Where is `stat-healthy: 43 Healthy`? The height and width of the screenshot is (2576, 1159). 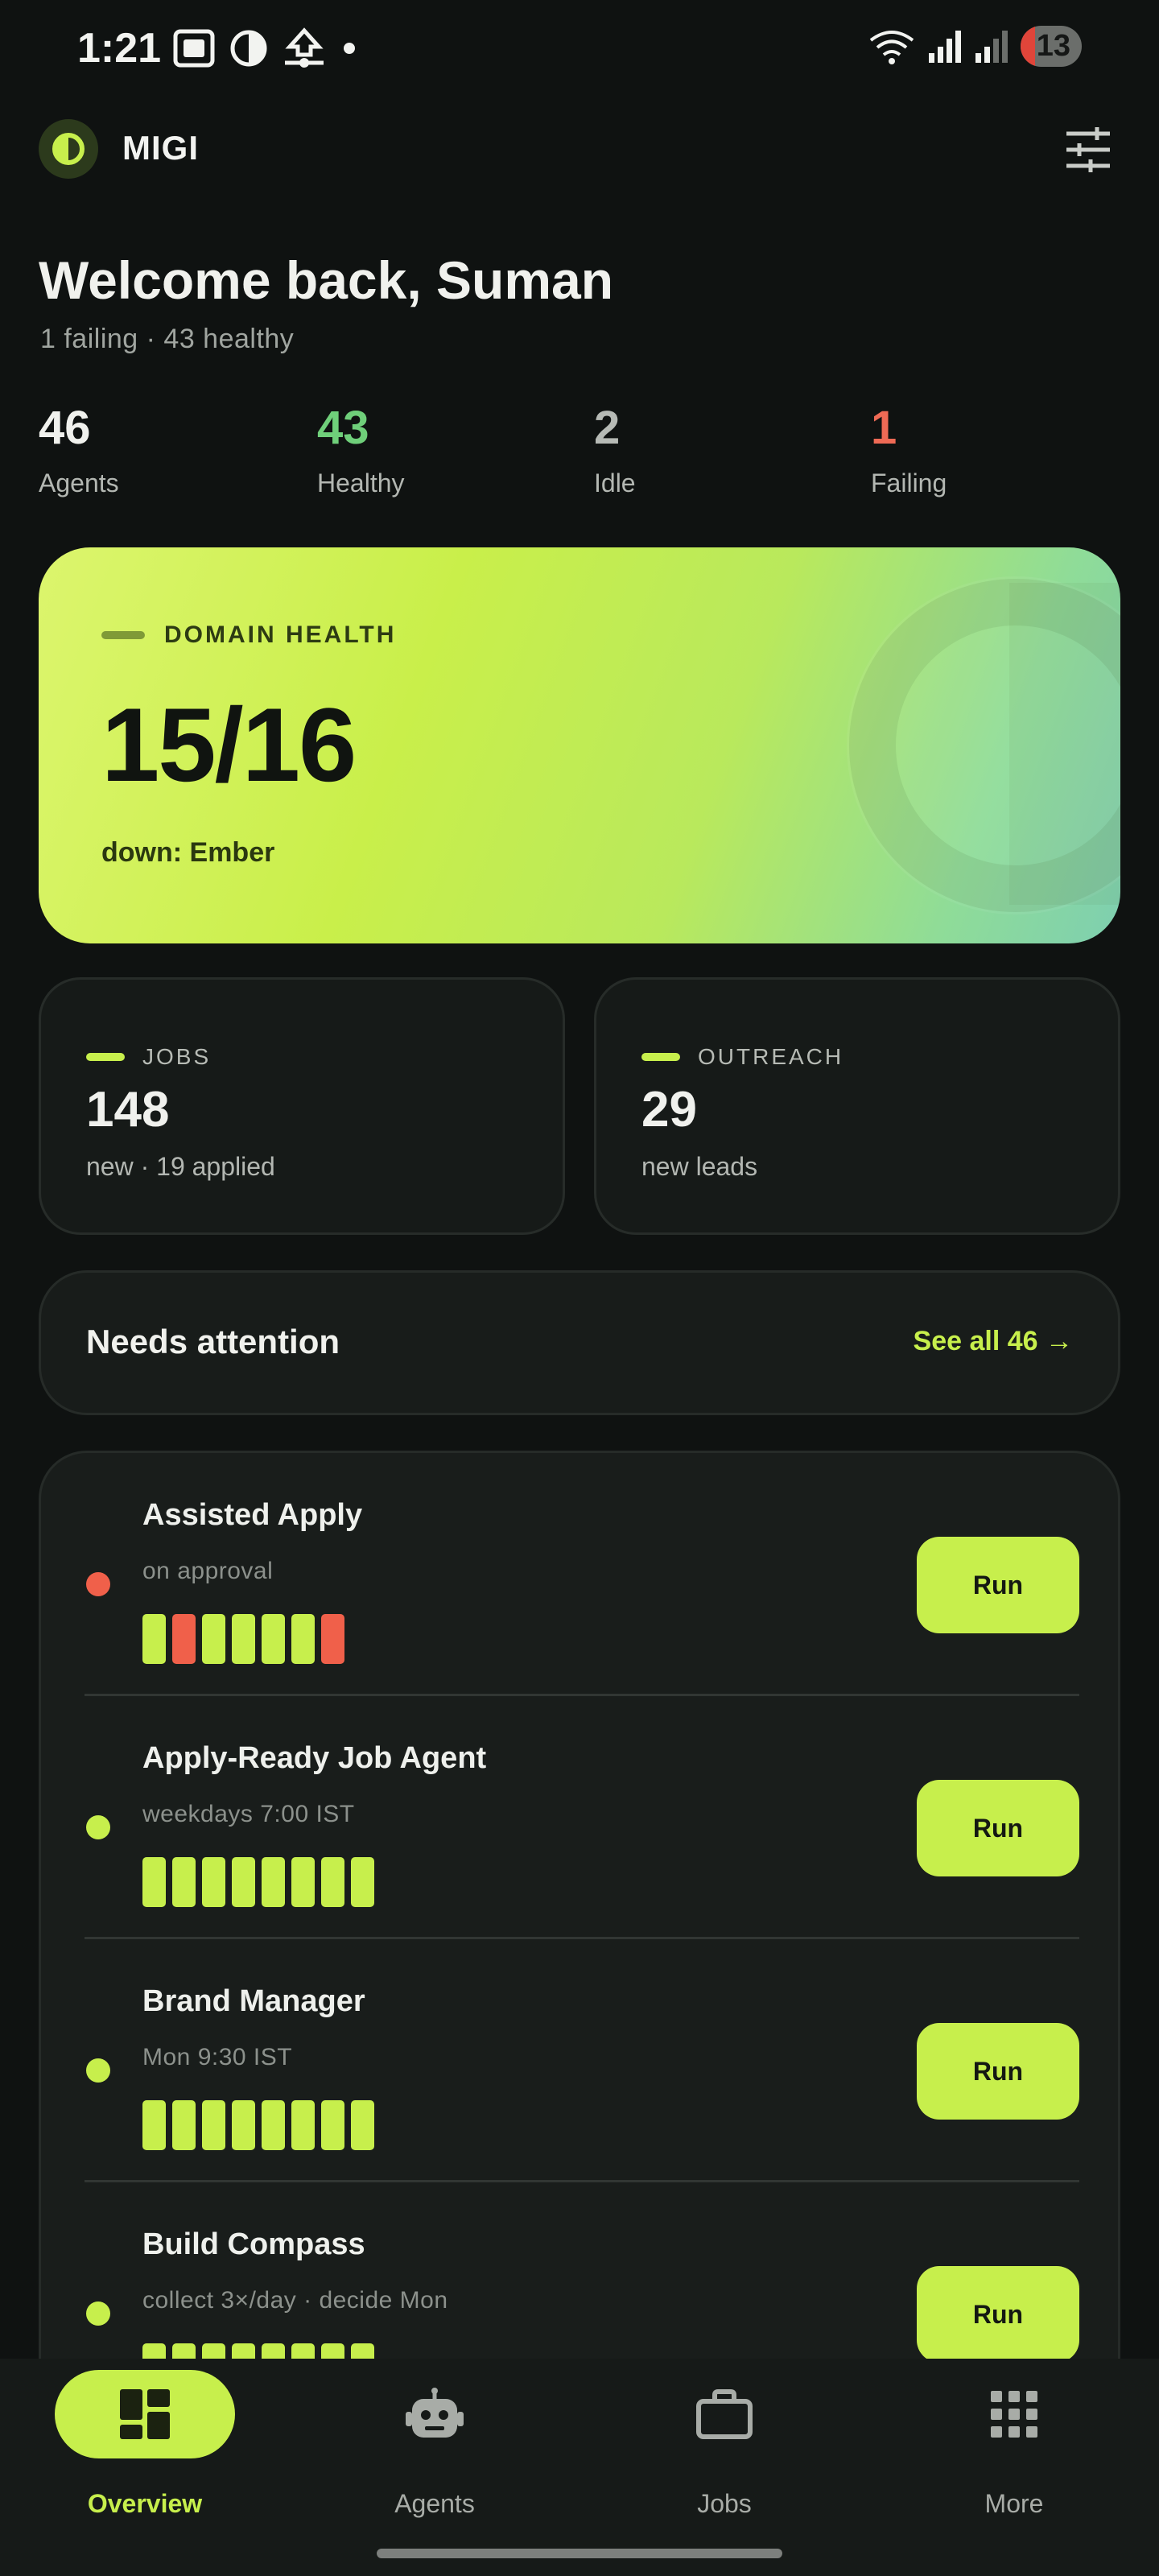
stat-healthy: 43 Healthy is located at coordinates (438, 450).